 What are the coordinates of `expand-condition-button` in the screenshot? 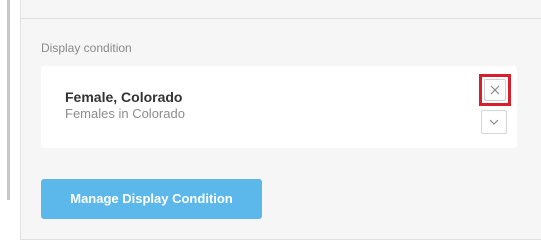 It's located at (494, 122).